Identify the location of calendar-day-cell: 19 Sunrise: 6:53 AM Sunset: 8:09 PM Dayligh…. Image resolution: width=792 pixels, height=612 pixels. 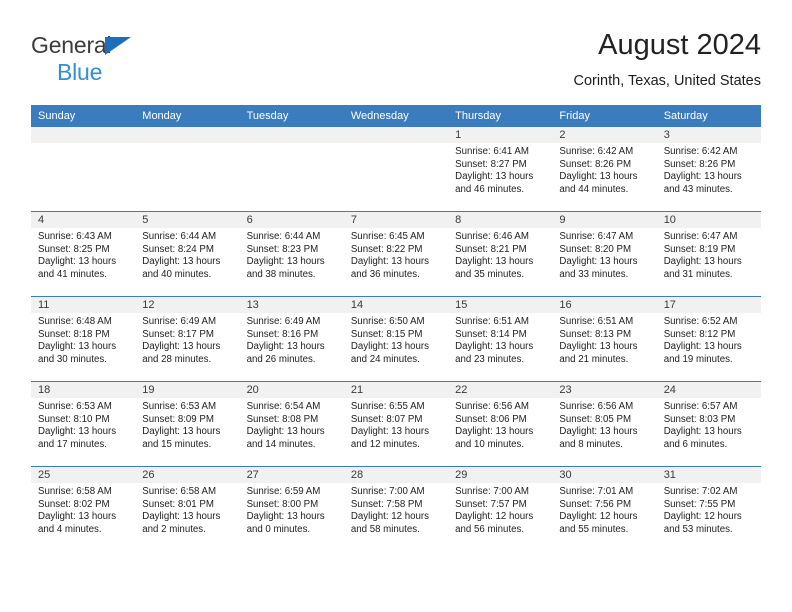
(187, 424).